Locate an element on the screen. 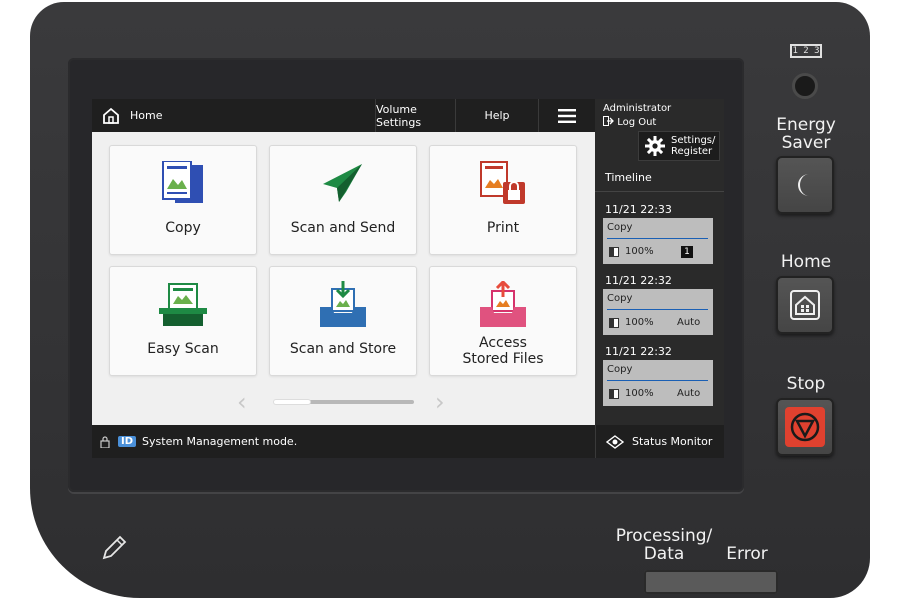 The width and height of the screenshot is (900, 600). page-navigator: ‹ › is located at coordinates (343, 402).